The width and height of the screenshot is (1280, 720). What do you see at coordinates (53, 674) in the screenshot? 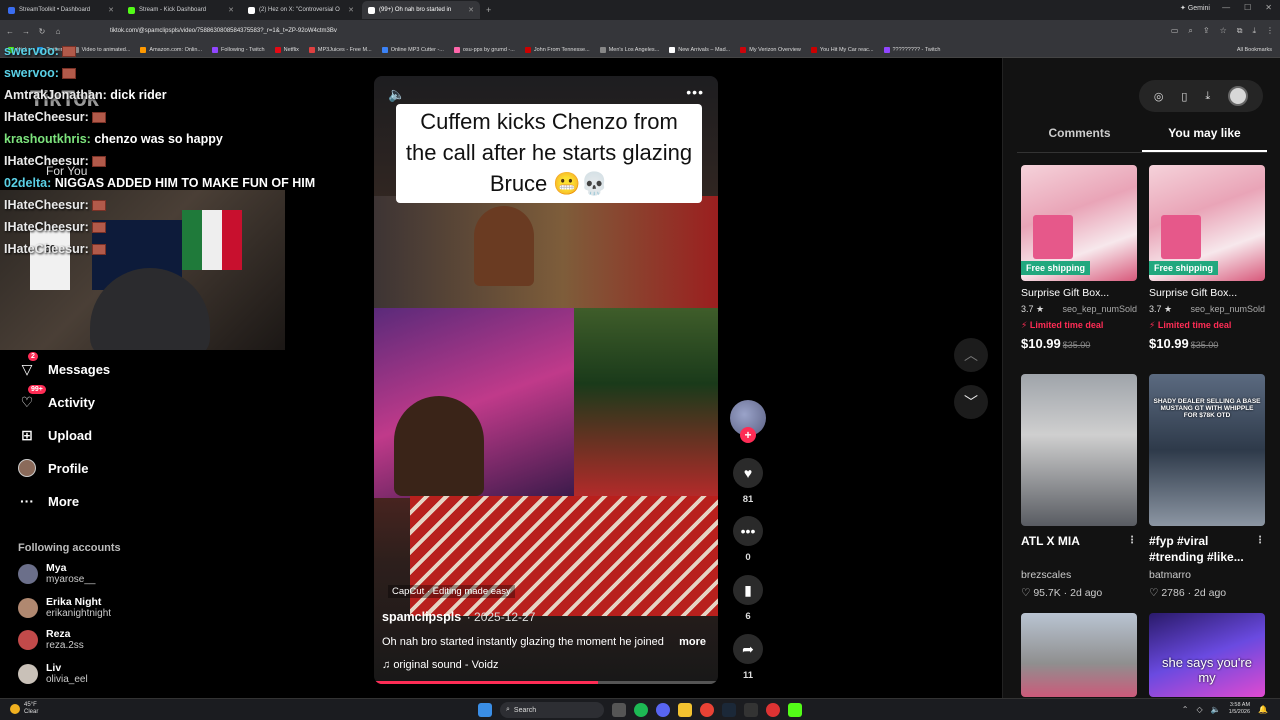
I see `following-account: Liv olivia_eel` at bounding box center [53, 674].